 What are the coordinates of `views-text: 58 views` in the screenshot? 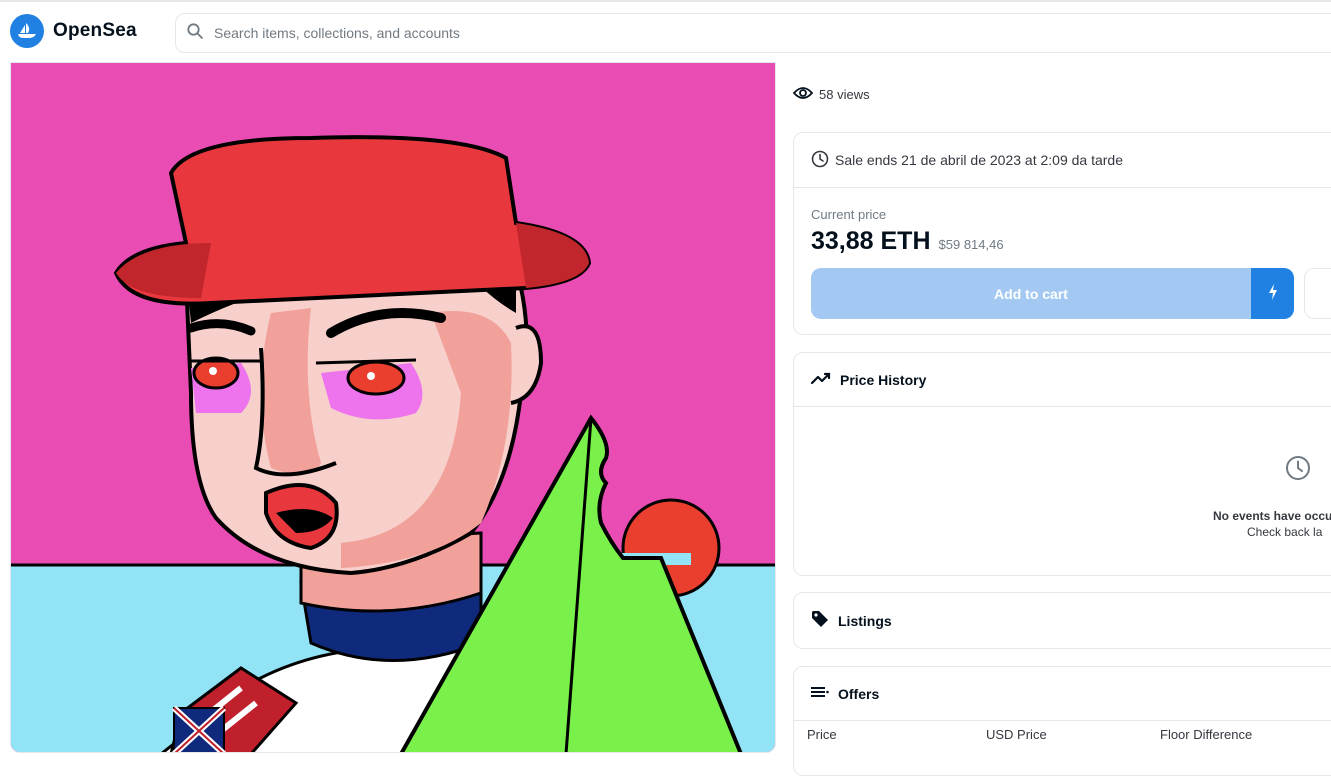 It's located at (844, 94).